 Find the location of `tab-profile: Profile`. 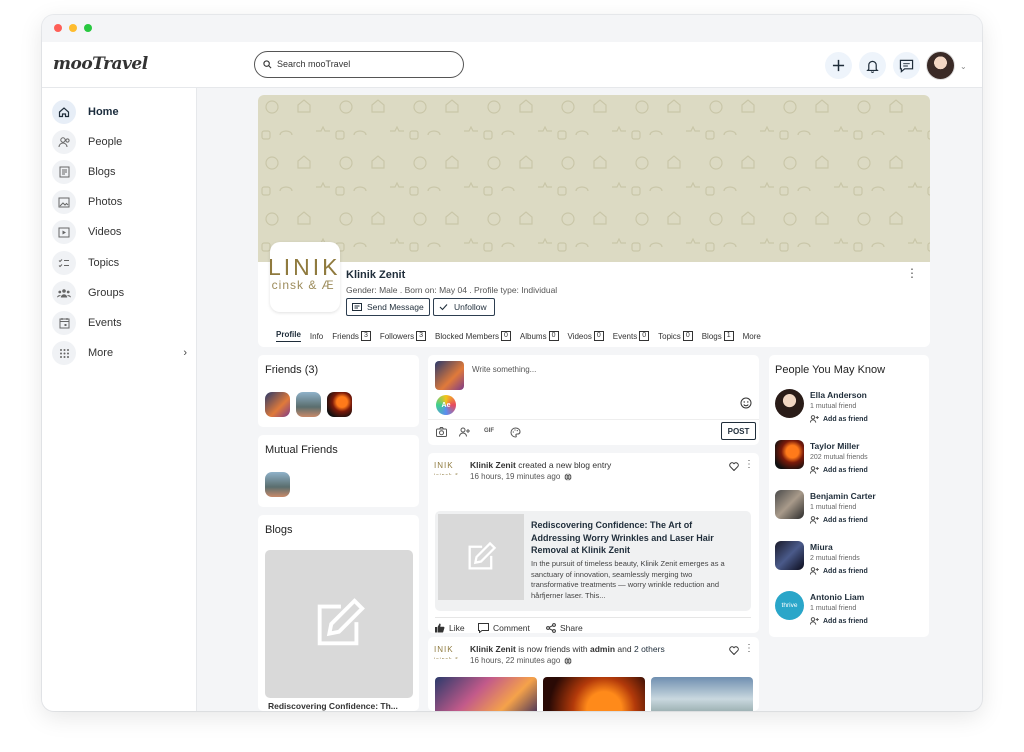

tab-profile: Profile is located at coordinates (288, 336).